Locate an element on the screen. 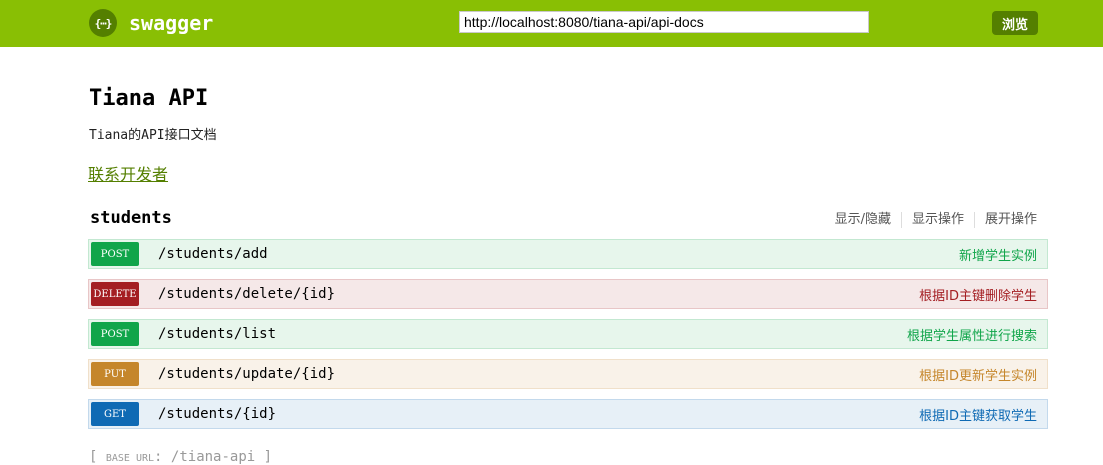 This screenshot has height=465, width=1103. operation-path: /students/list is located at coordinates (217, 334).